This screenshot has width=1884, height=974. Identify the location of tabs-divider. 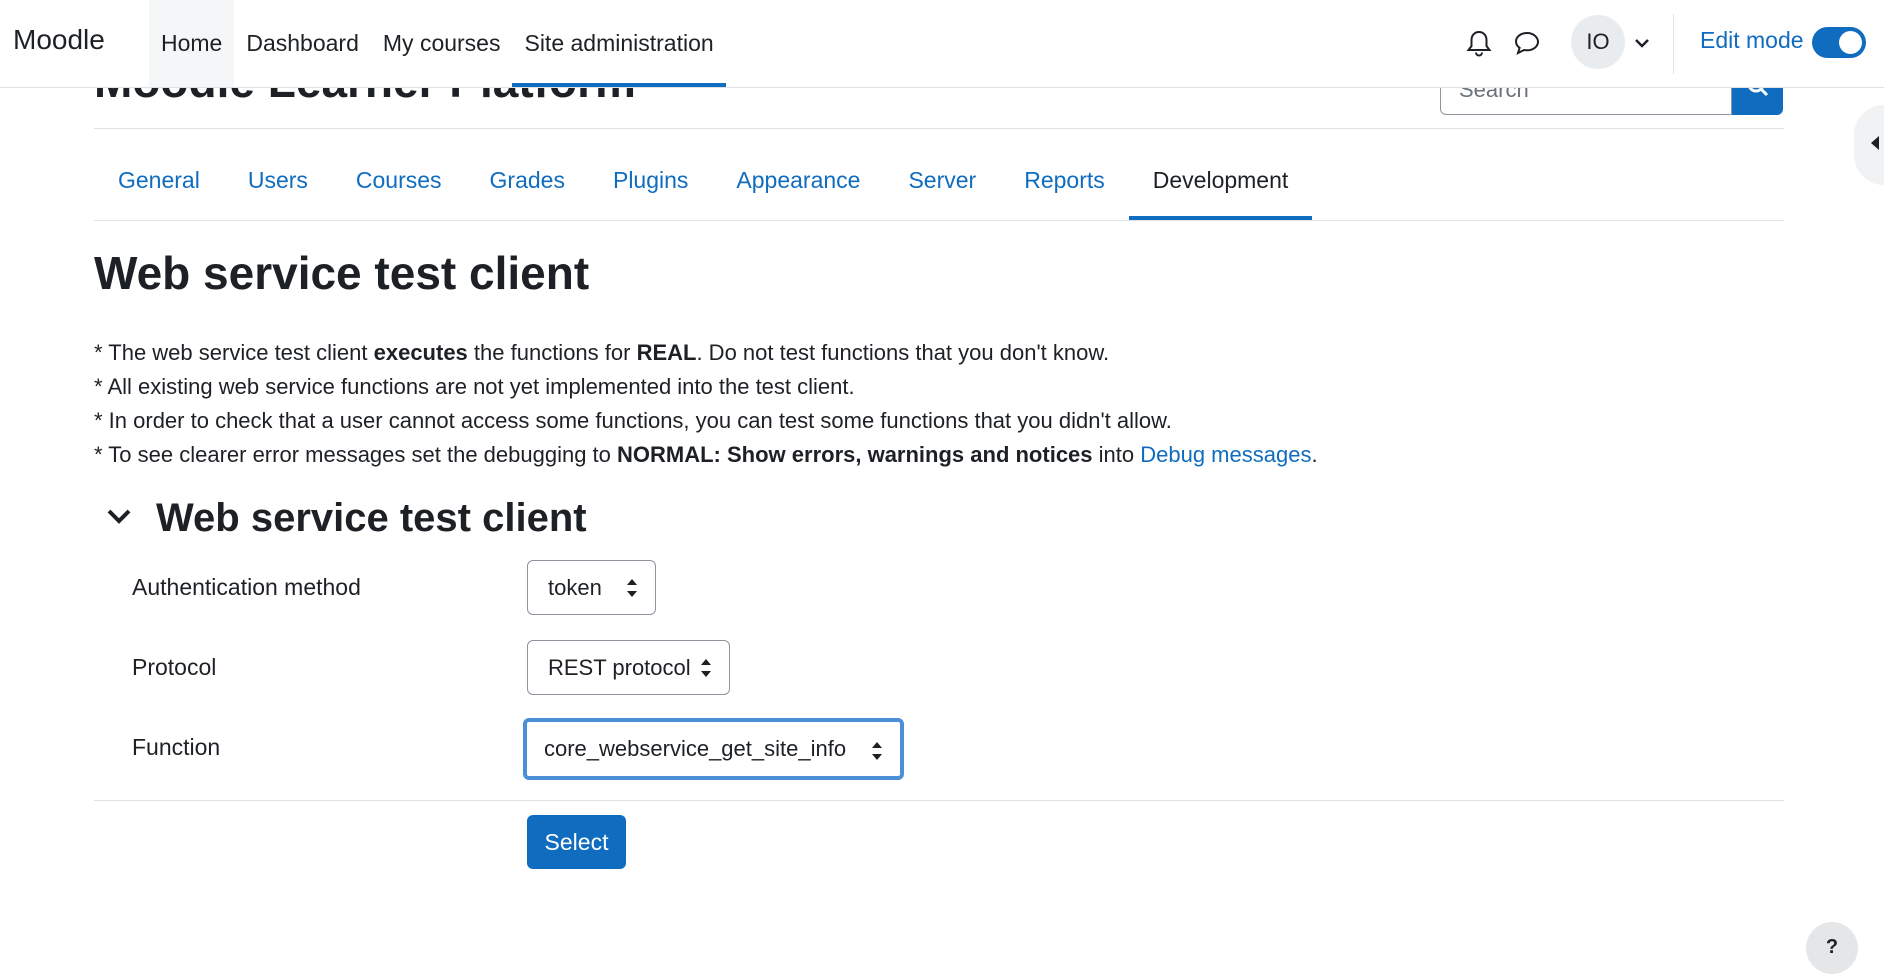
(939, 220).